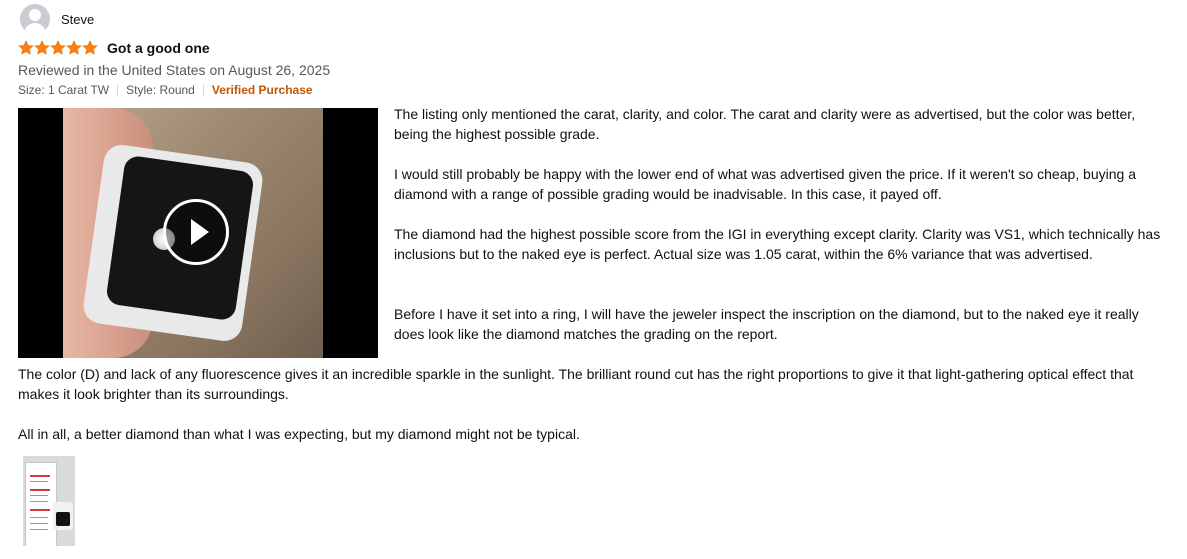  I want to click on star-rating, so click(58, 48).